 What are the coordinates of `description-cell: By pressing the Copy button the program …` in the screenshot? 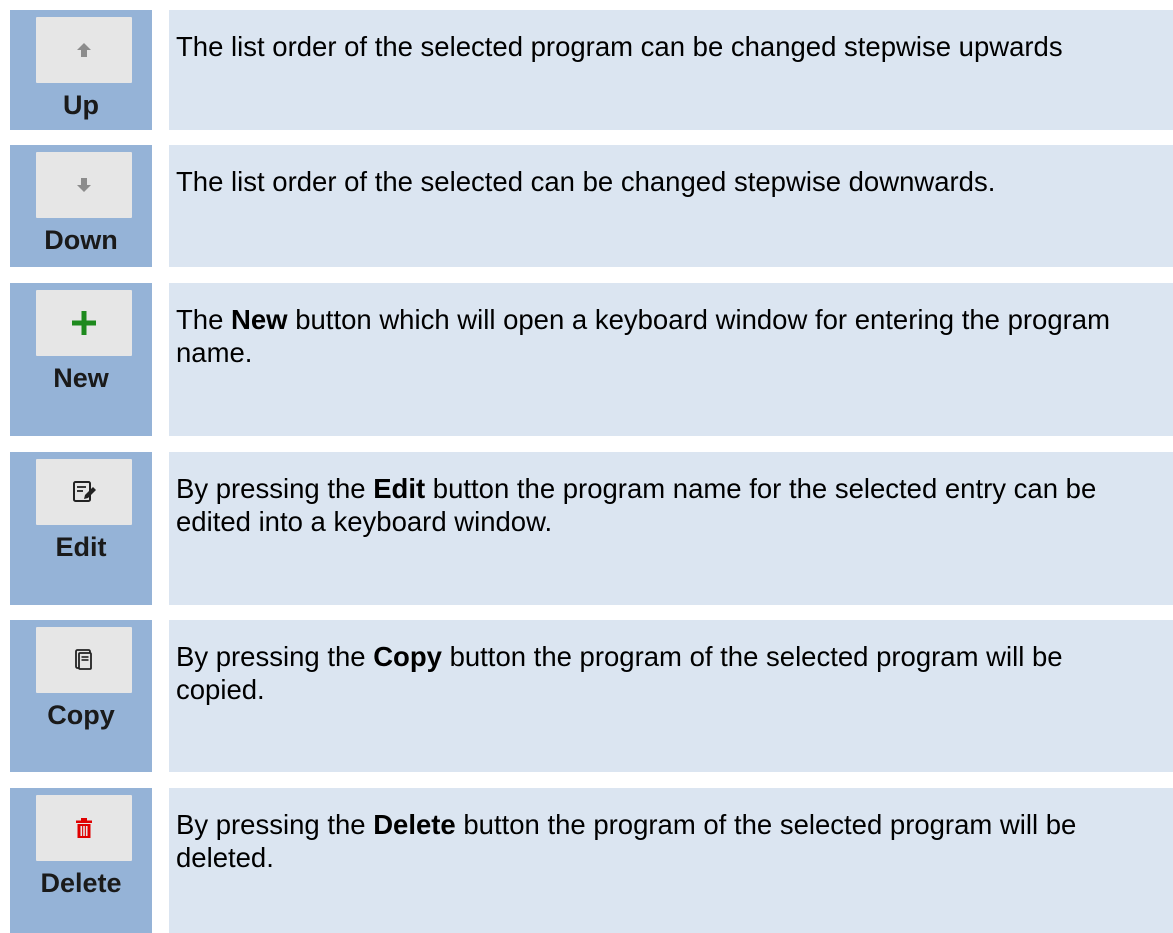 It's located at (671, 696).